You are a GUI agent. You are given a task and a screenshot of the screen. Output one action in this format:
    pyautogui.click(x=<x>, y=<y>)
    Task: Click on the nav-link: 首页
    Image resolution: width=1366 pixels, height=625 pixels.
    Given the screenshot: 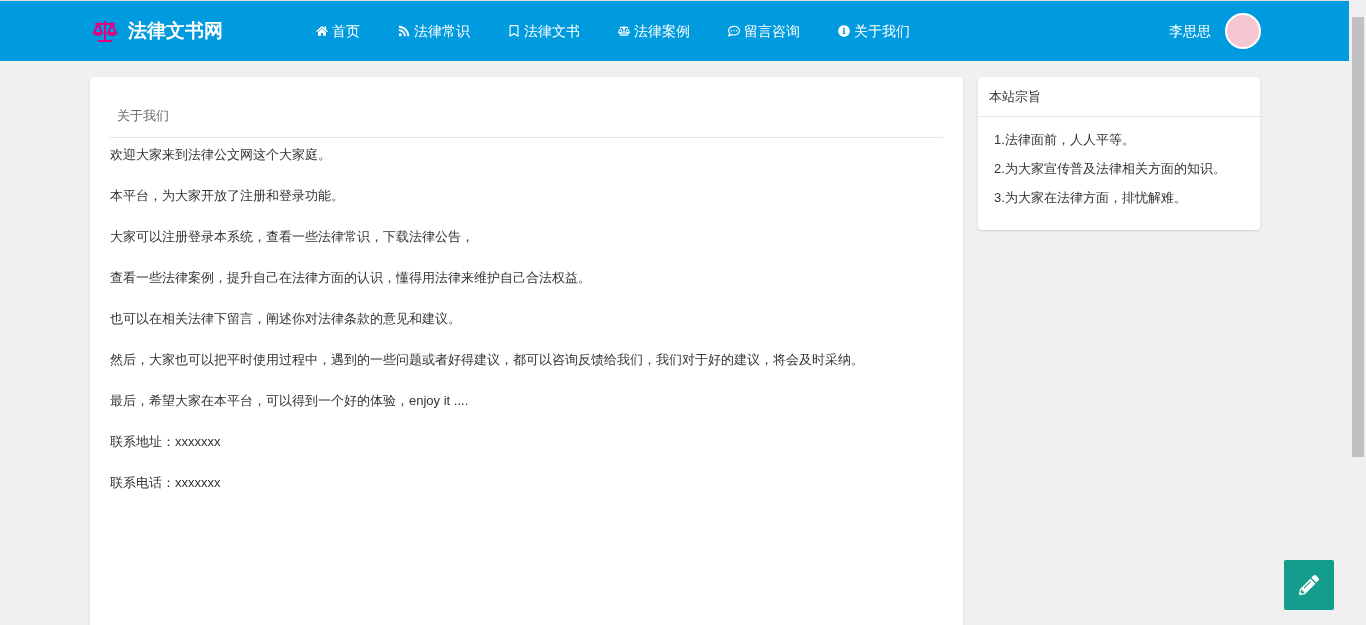 What is the action you would take?
    pyautogui.click(x=338, y=31)
    